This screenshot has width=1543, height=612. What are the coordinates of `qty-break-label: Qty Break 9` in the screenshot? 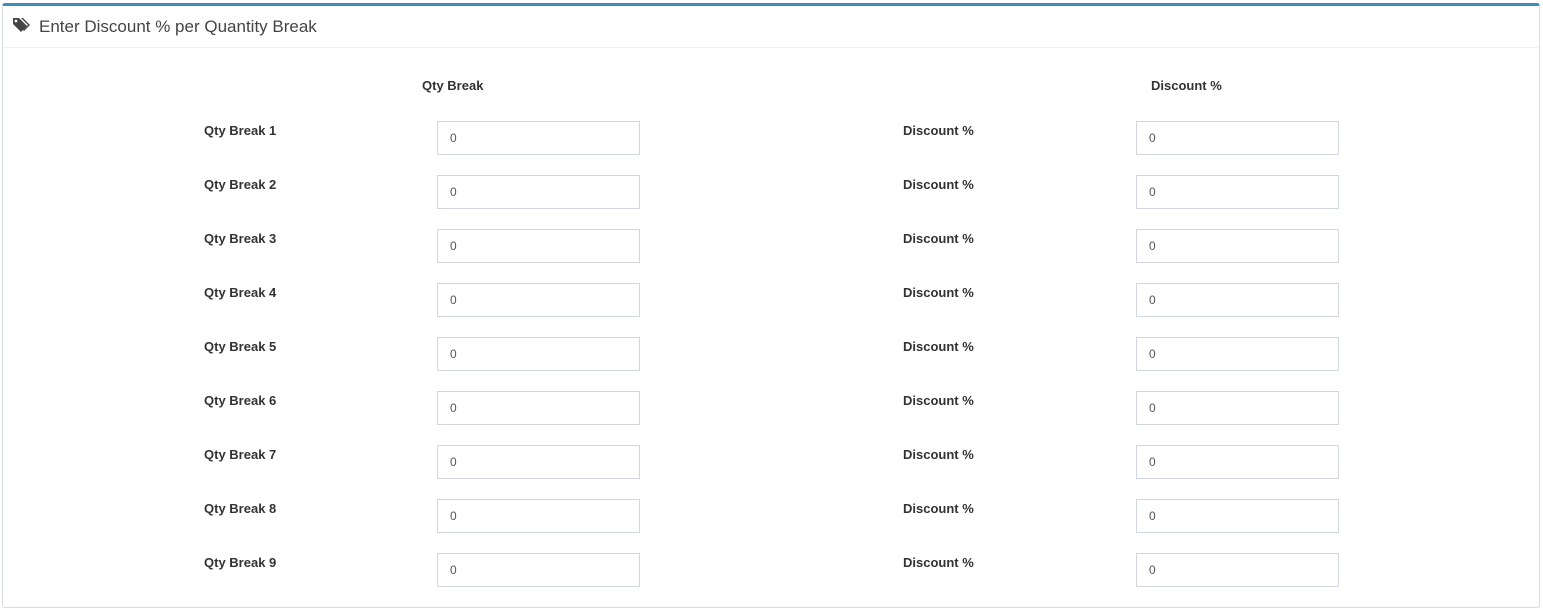 It's located at (240, 562).